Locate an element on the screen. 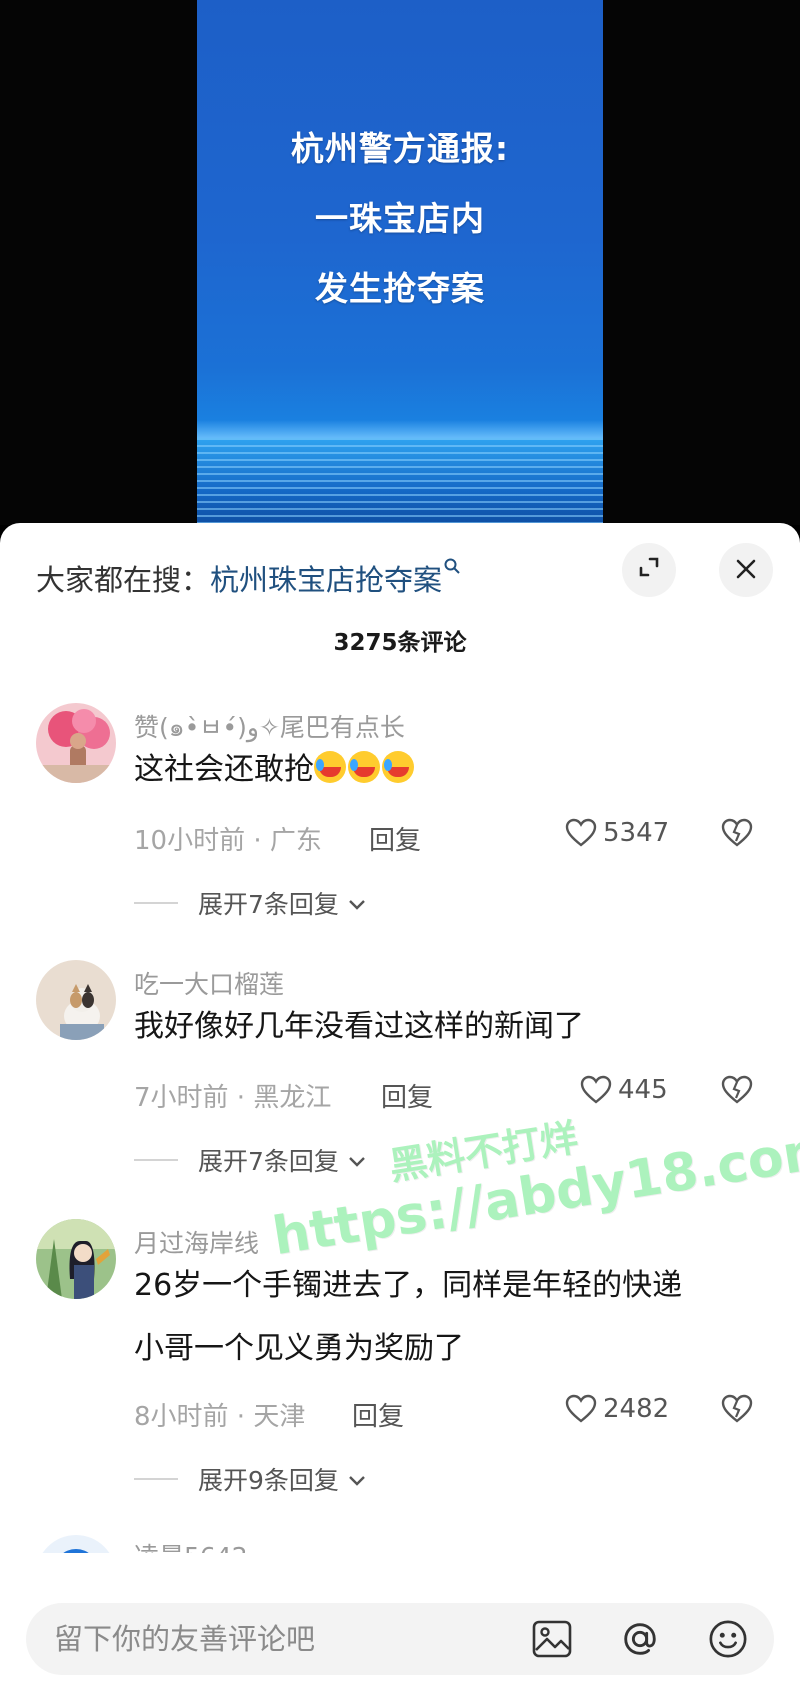 The width and height of the screenshot is (800, 1684). expand-button is located at coordinates (649, 570).